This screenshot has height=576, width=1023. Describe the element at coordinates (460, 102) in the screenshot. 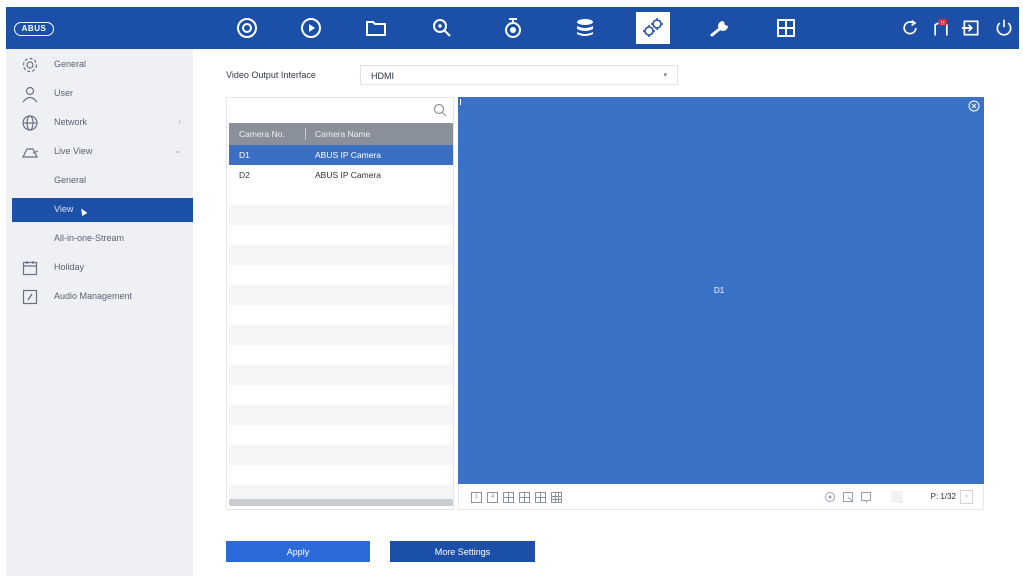

I see `window-marker` at that location.